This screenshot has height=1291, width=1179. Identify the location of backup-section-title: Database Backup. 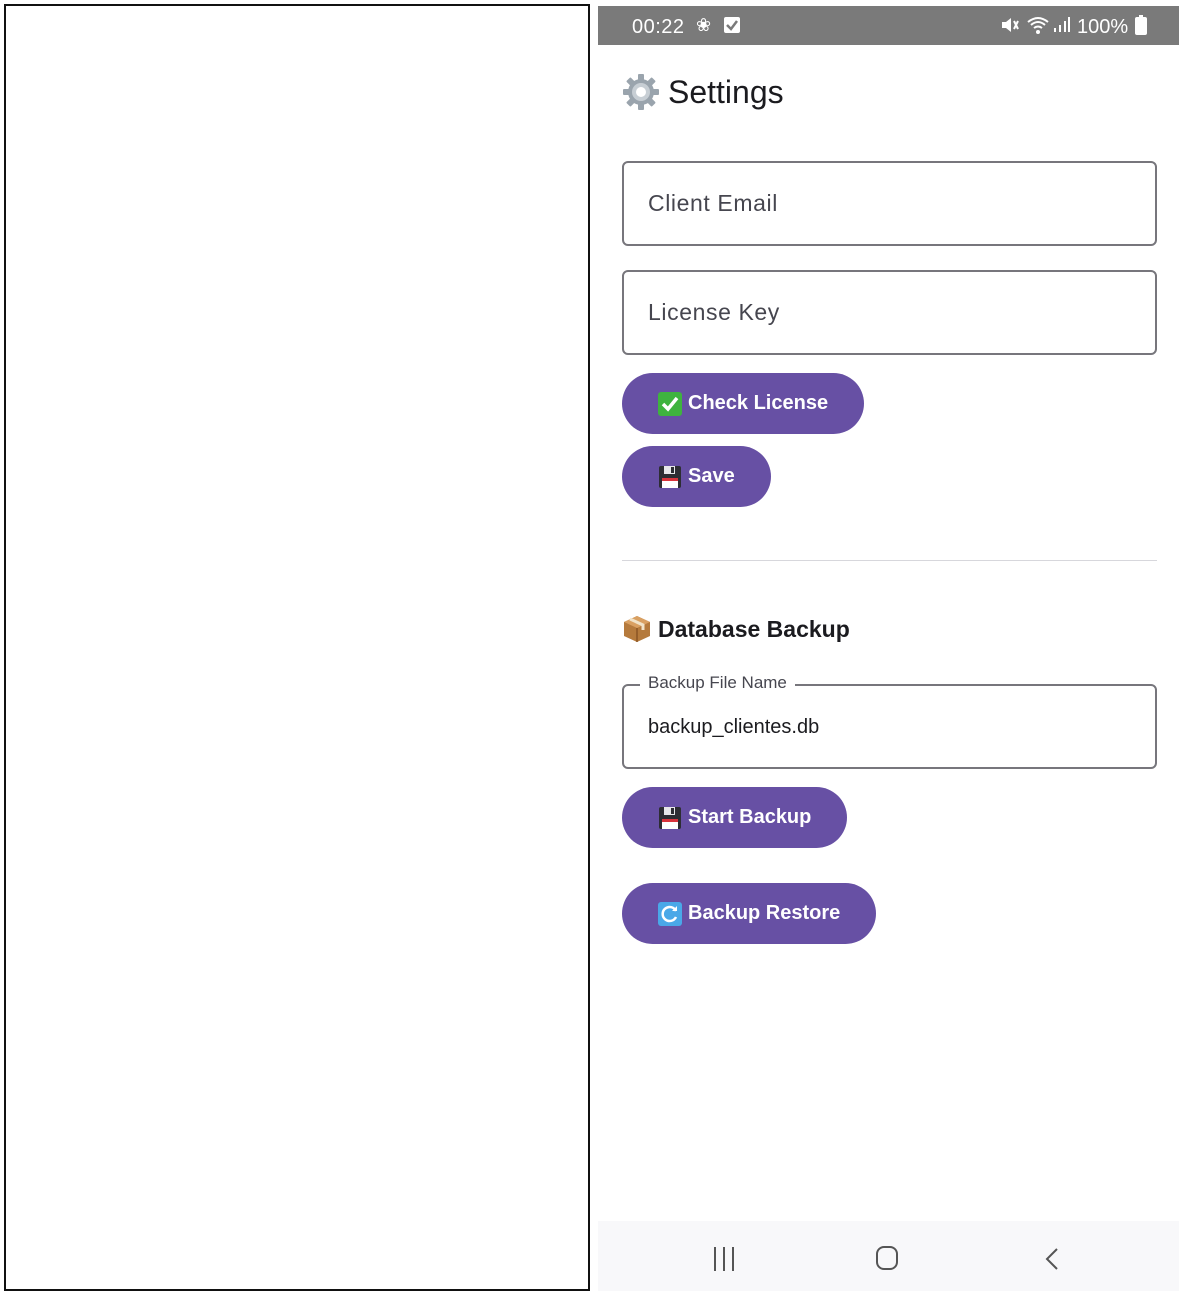
(754, 628).